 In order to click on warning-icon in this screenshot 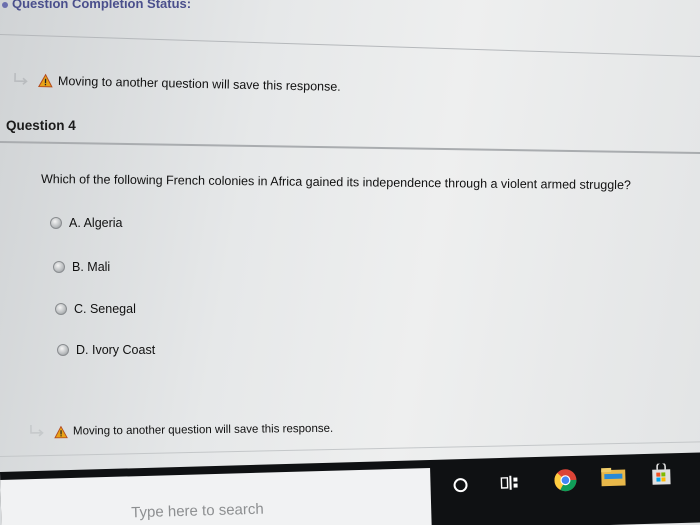, I will do `click(45, 80)`.